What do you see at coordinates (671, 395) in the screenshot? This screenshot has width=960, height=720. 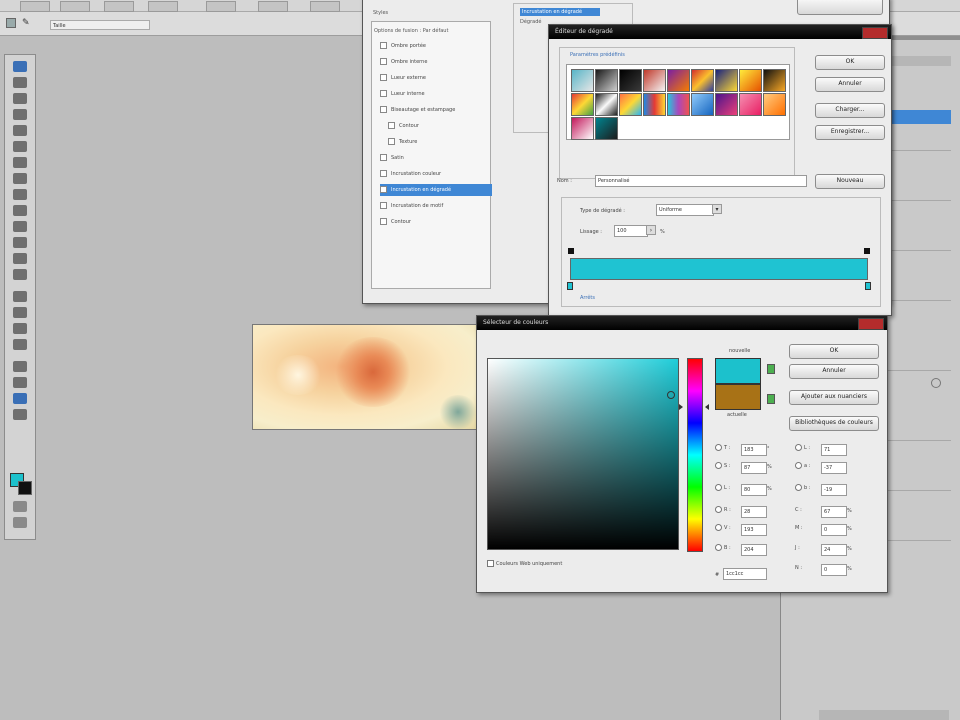 I see `color-field-cursor` at bounding box center [671, 395].